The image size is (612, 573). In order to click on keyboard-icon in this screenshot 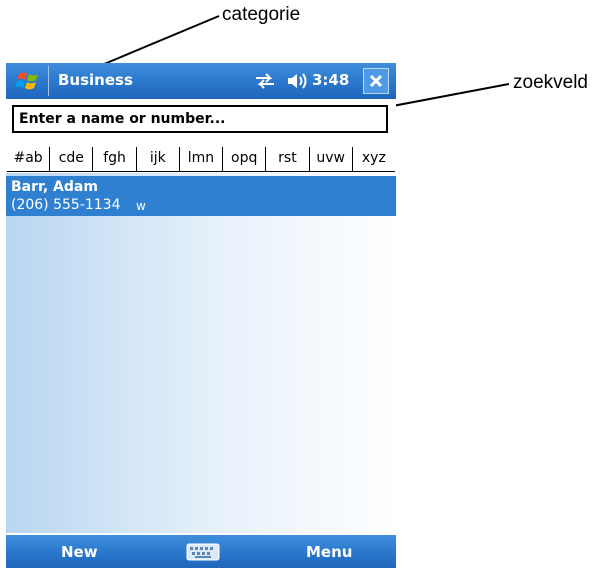, I will do `click(203, 552)`.